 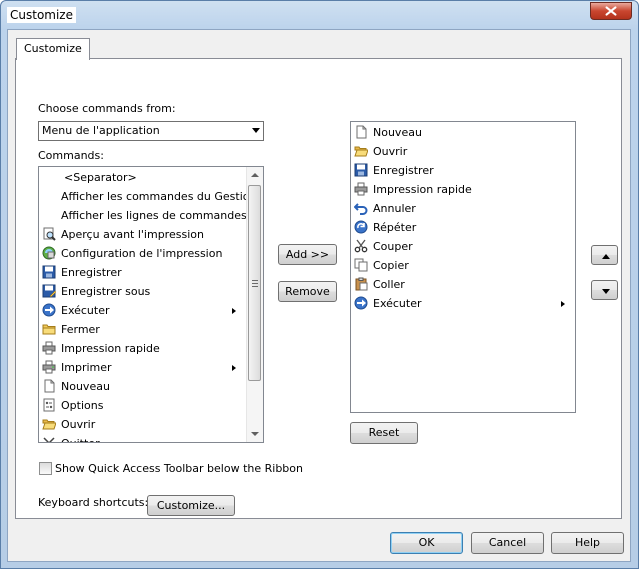 I want to click on list-item: Enregistrer sous, so click(x=151, y=291).